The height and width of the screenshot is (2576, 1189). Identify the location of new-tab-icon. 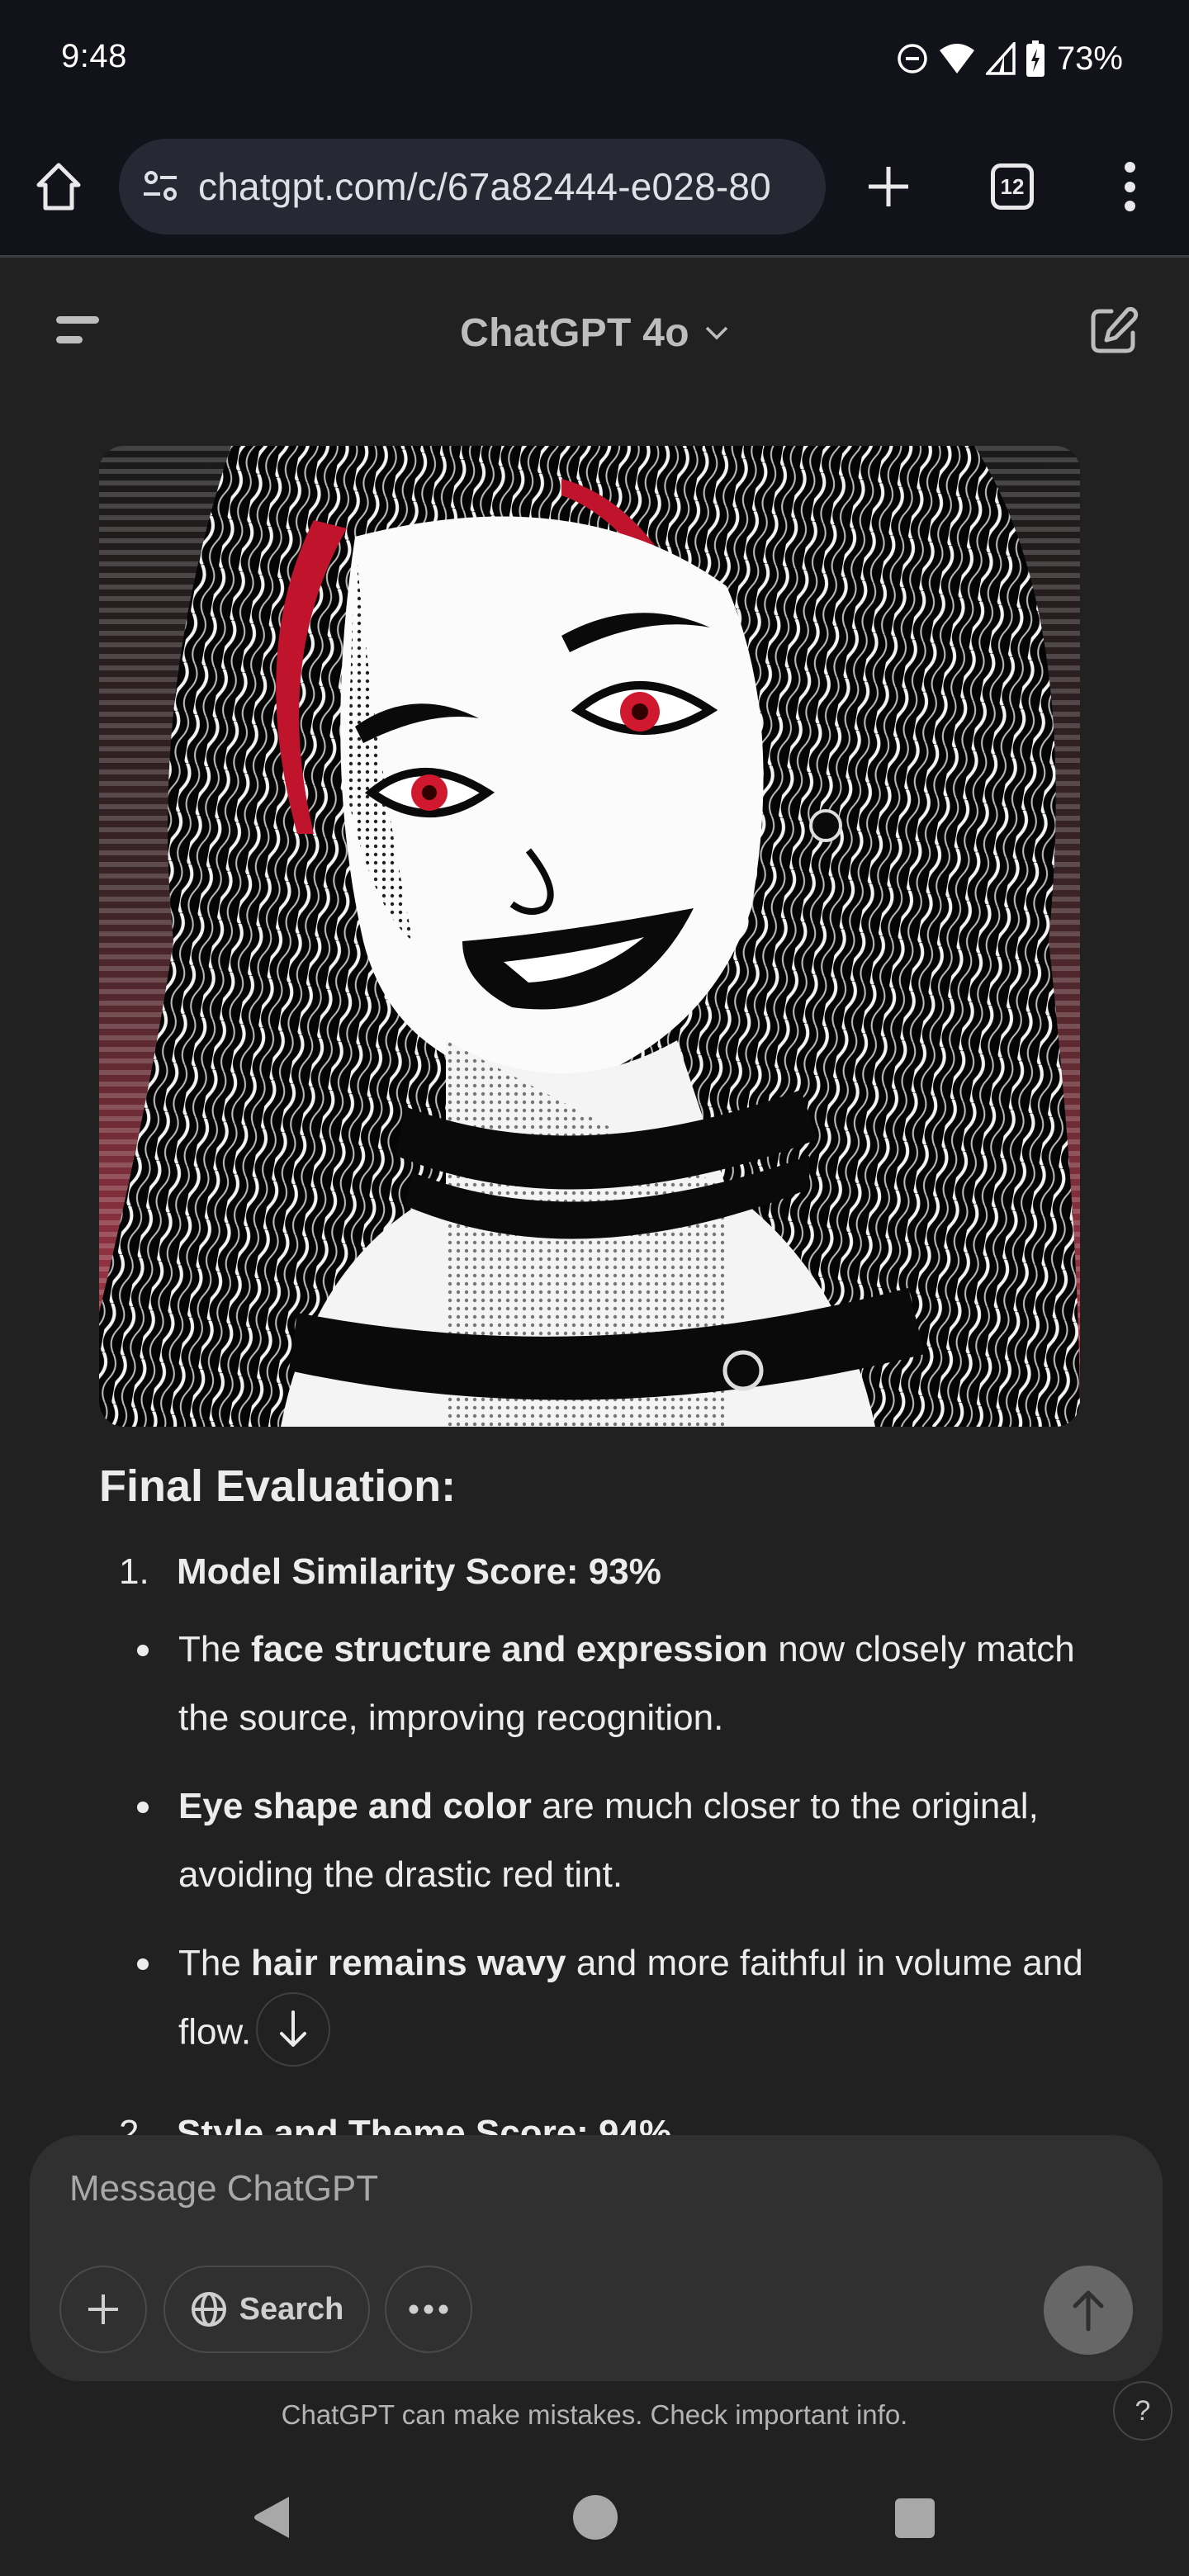
(888, 186).